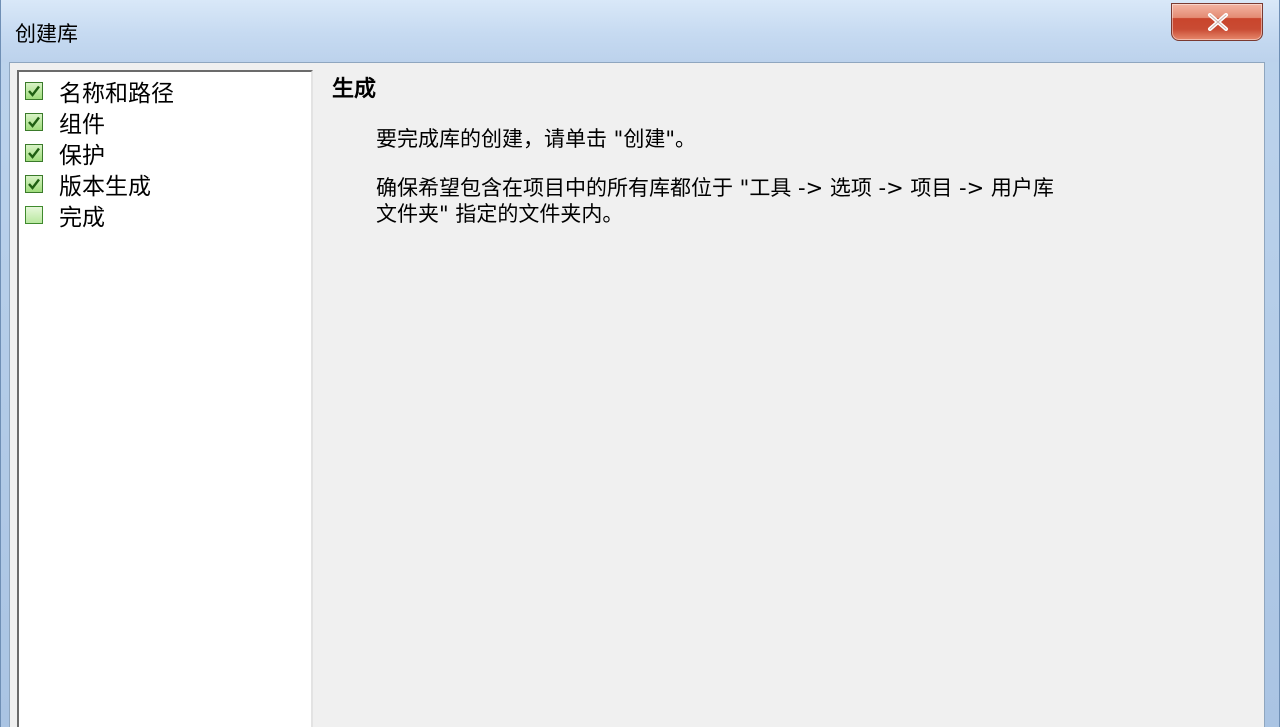 The height and width of the screenshot is (727, 1280). Describe the element at coordinates (105, 187) in the screenshot. I see `step-label: 版本生成` at that location.